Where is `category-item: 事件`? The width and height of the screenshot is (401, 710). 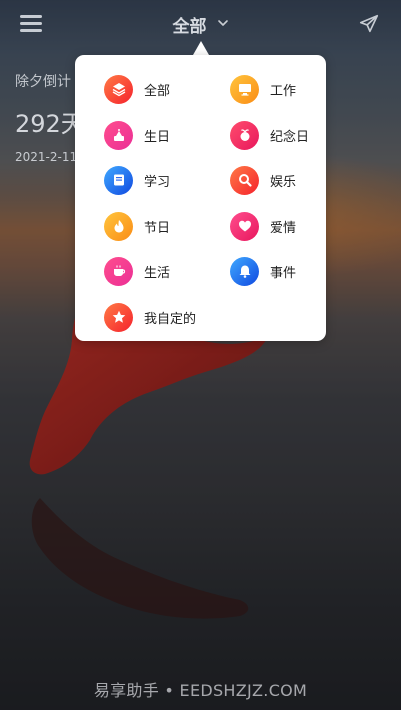 category-item: 事件 is located at coordinates (263, 271).